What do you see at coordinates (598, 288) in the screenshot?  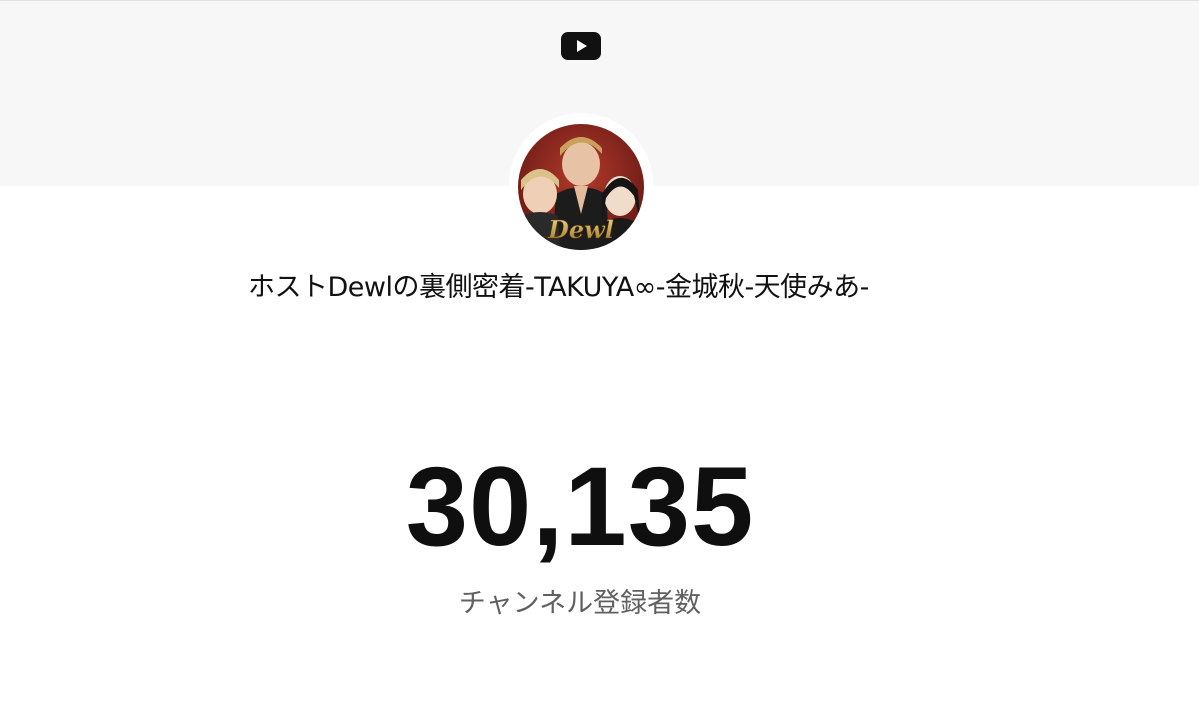 I see `channel-name: ホストDewlの裏側密着-TAKUYA∞-金城秋-天使みあ-` at bounding box center [598, 288].